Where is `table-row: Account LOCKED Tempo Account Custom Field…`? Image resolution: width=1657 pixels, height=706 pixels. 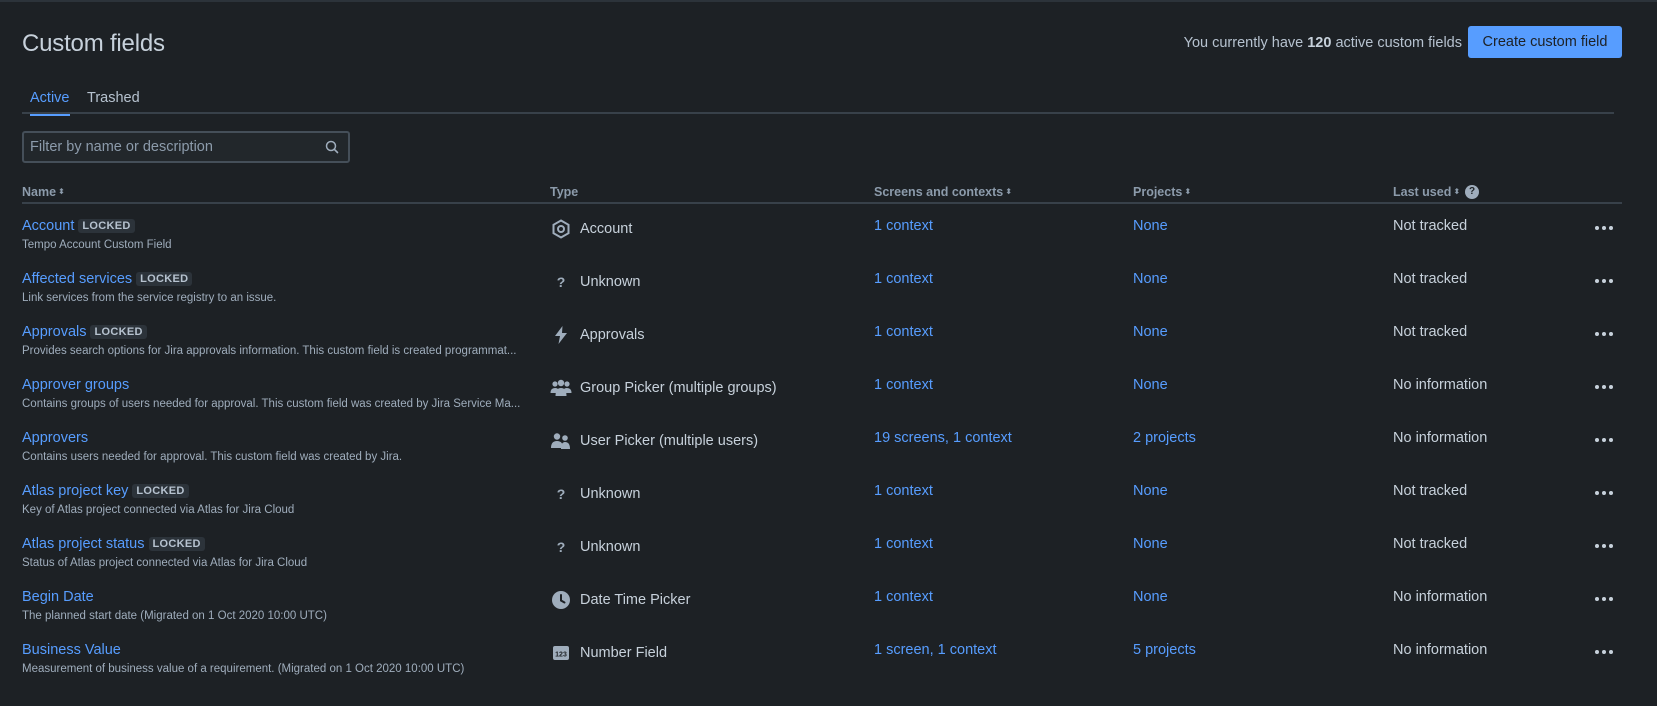 table-row: Account LOCKED Tempo Account Custom Field… is located at coordinates (822, 235).